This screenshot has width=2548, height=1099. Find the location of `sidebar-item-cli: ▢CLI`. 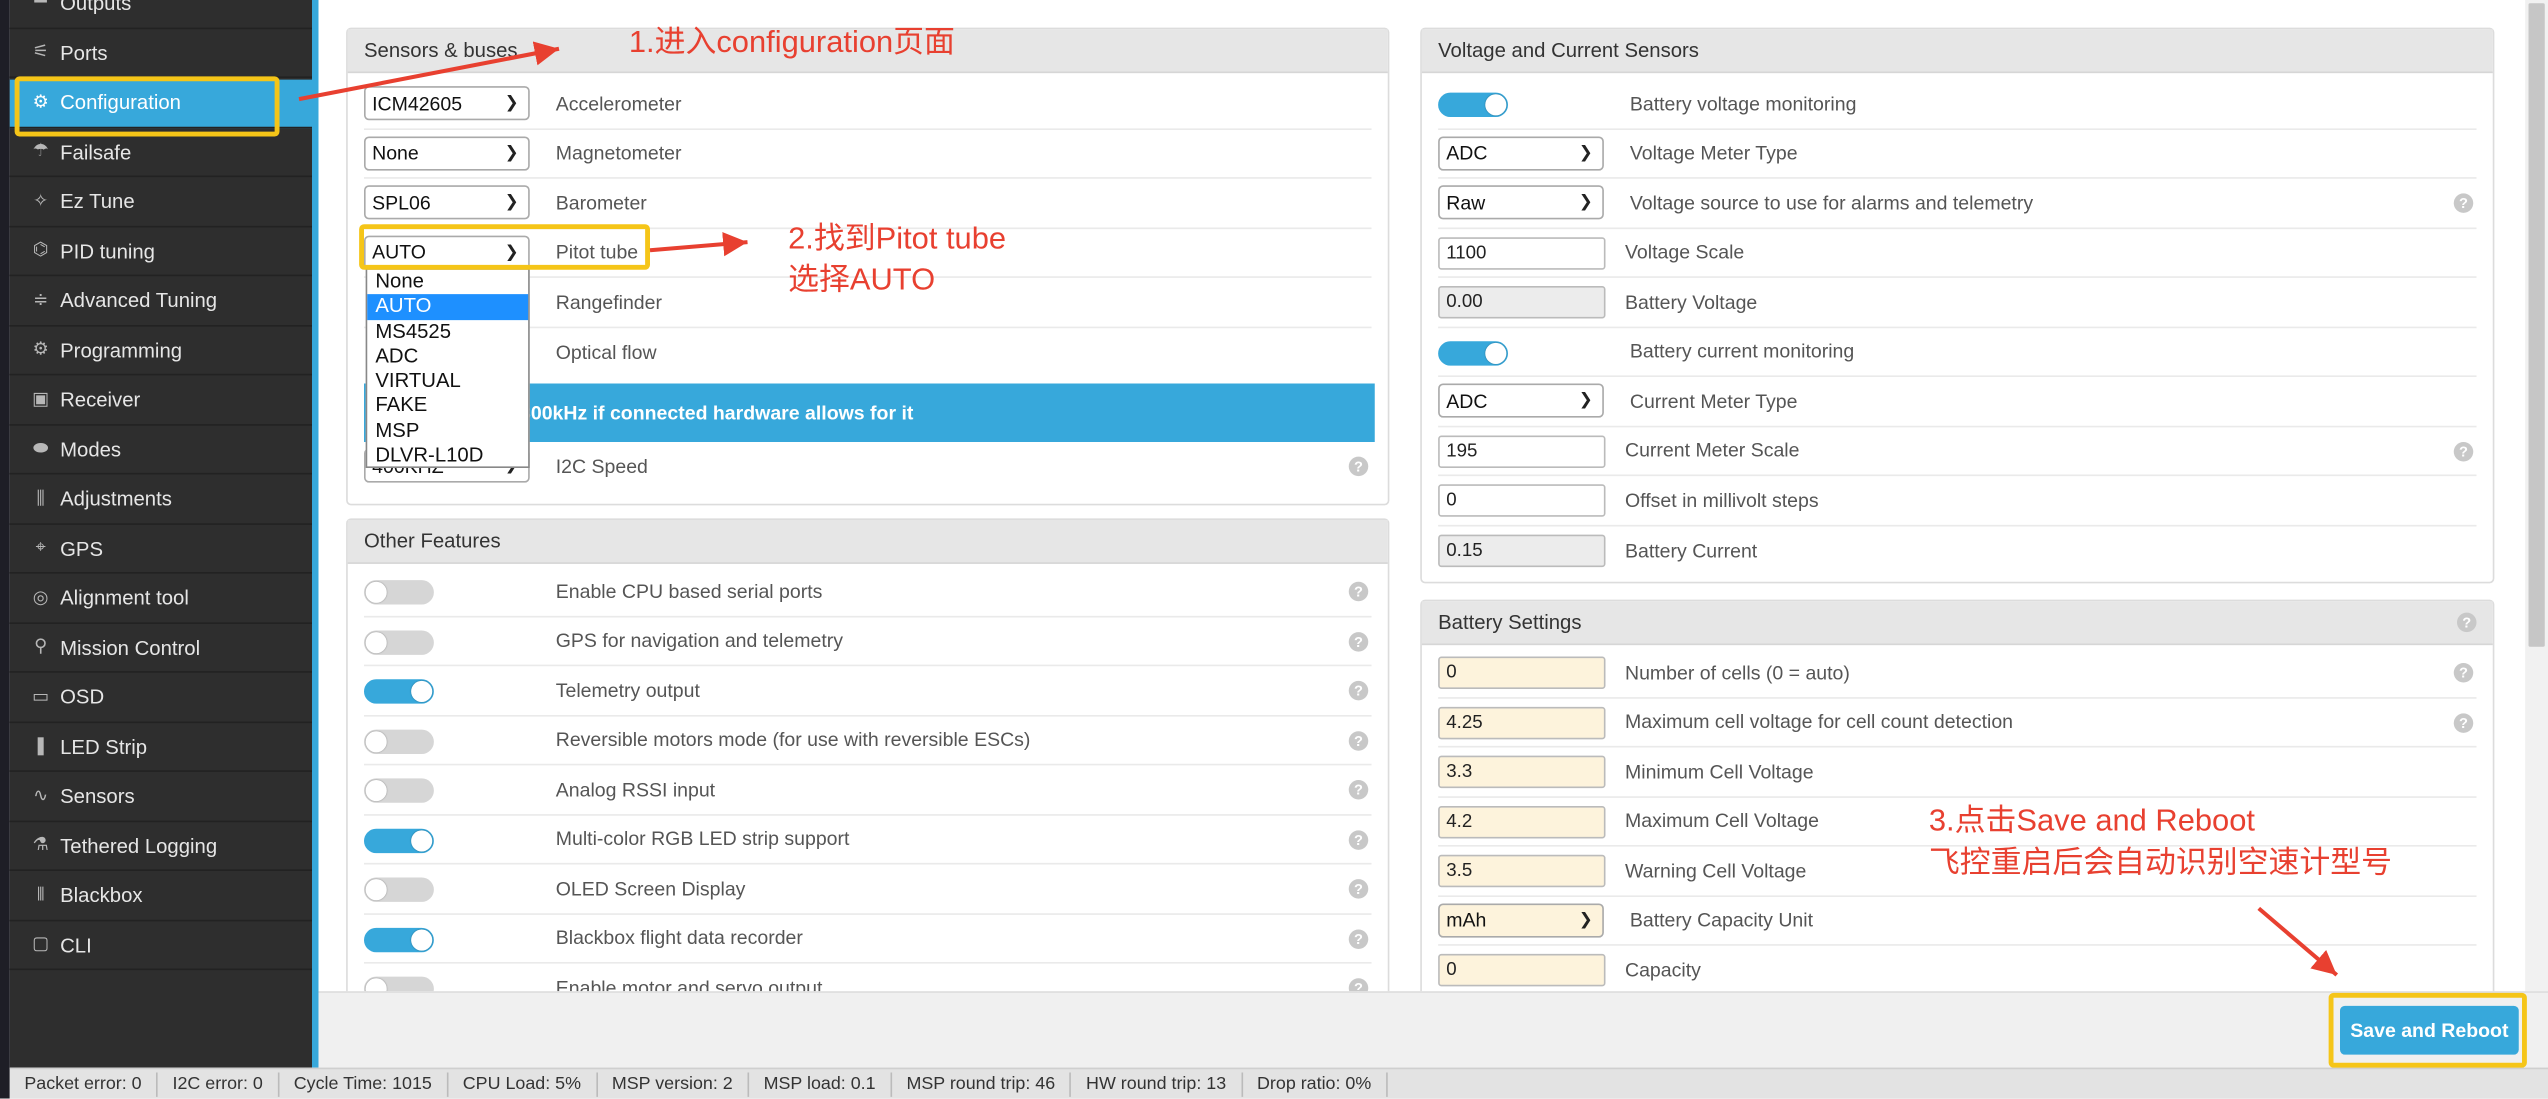

sidebar-item-cli: ▢CLI is located at coordinates (161, 946).